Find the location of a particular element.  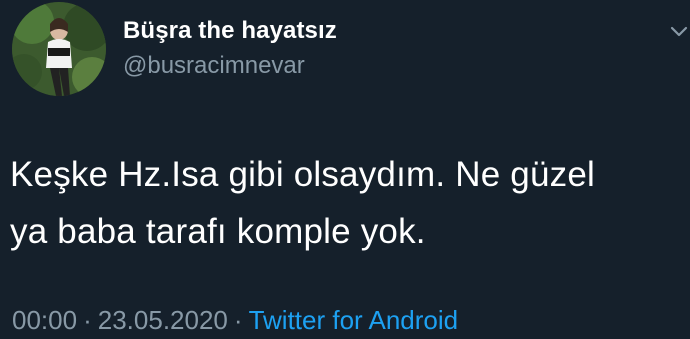

tweet-text-line: Keşke Hz.Isa gibi olsaydım. Ne güzel is located at coordinates (302, 174).